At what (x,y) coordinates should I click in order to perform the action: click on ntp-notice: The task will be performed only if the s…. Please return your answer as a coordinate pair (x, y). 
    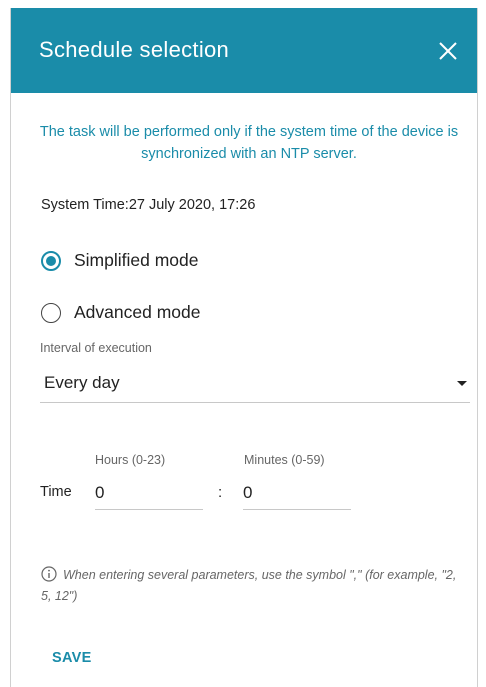
    Looking at the image, I should click on (249, 143).